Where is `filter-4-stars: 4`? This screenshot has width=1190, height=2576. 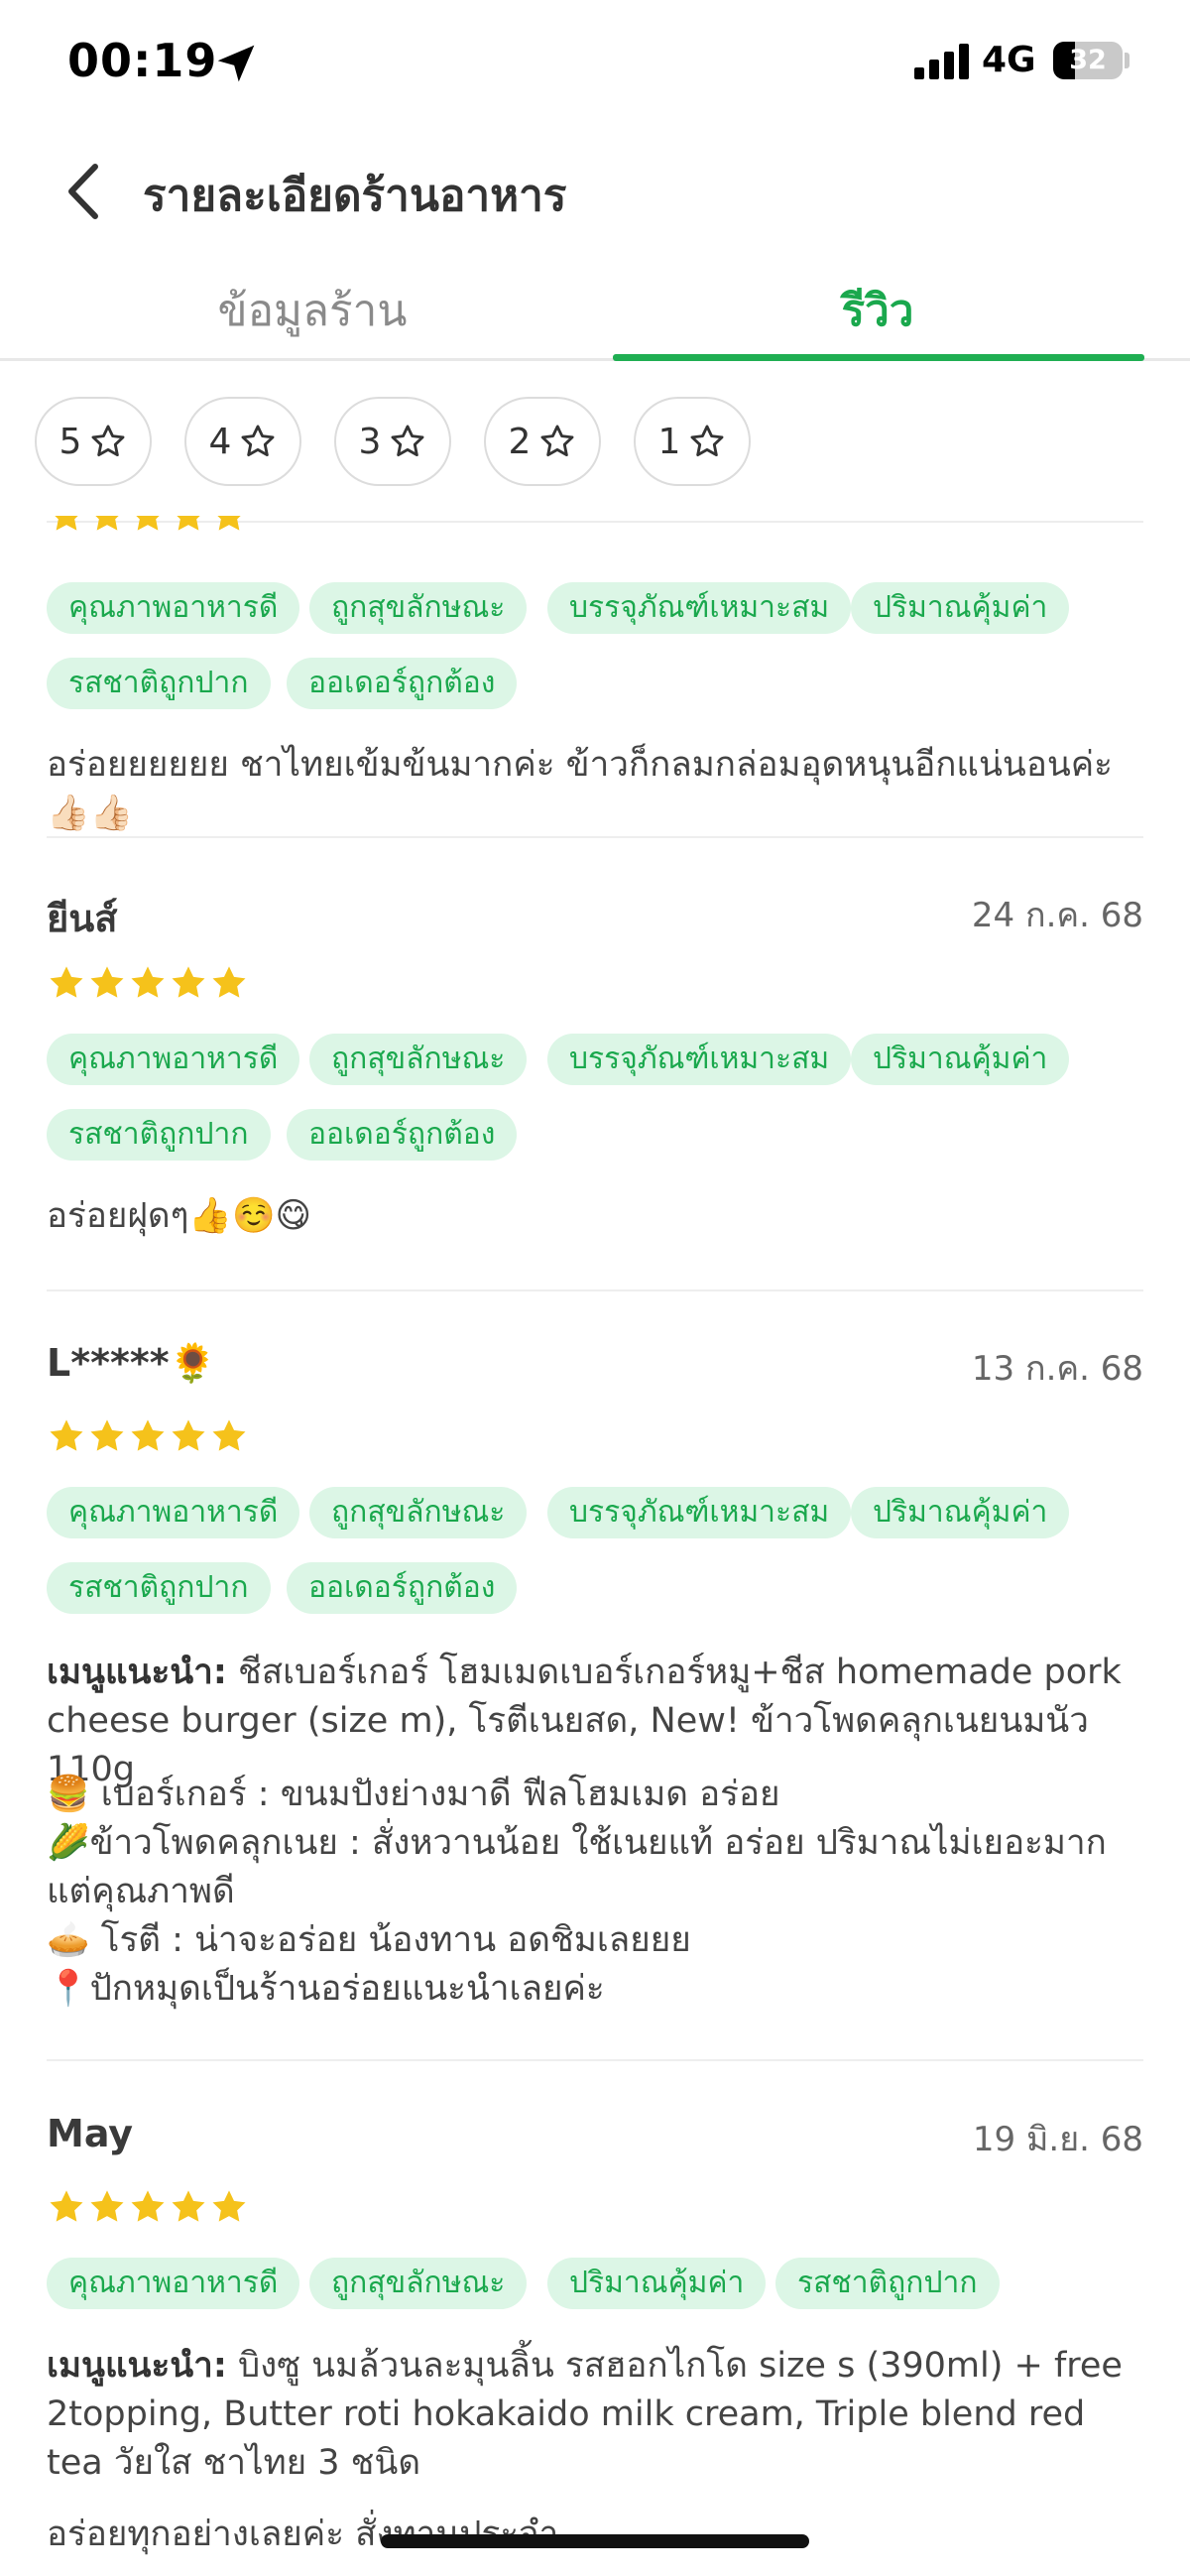 filter-4-stars: 4 is located at coordinates (242, 441).